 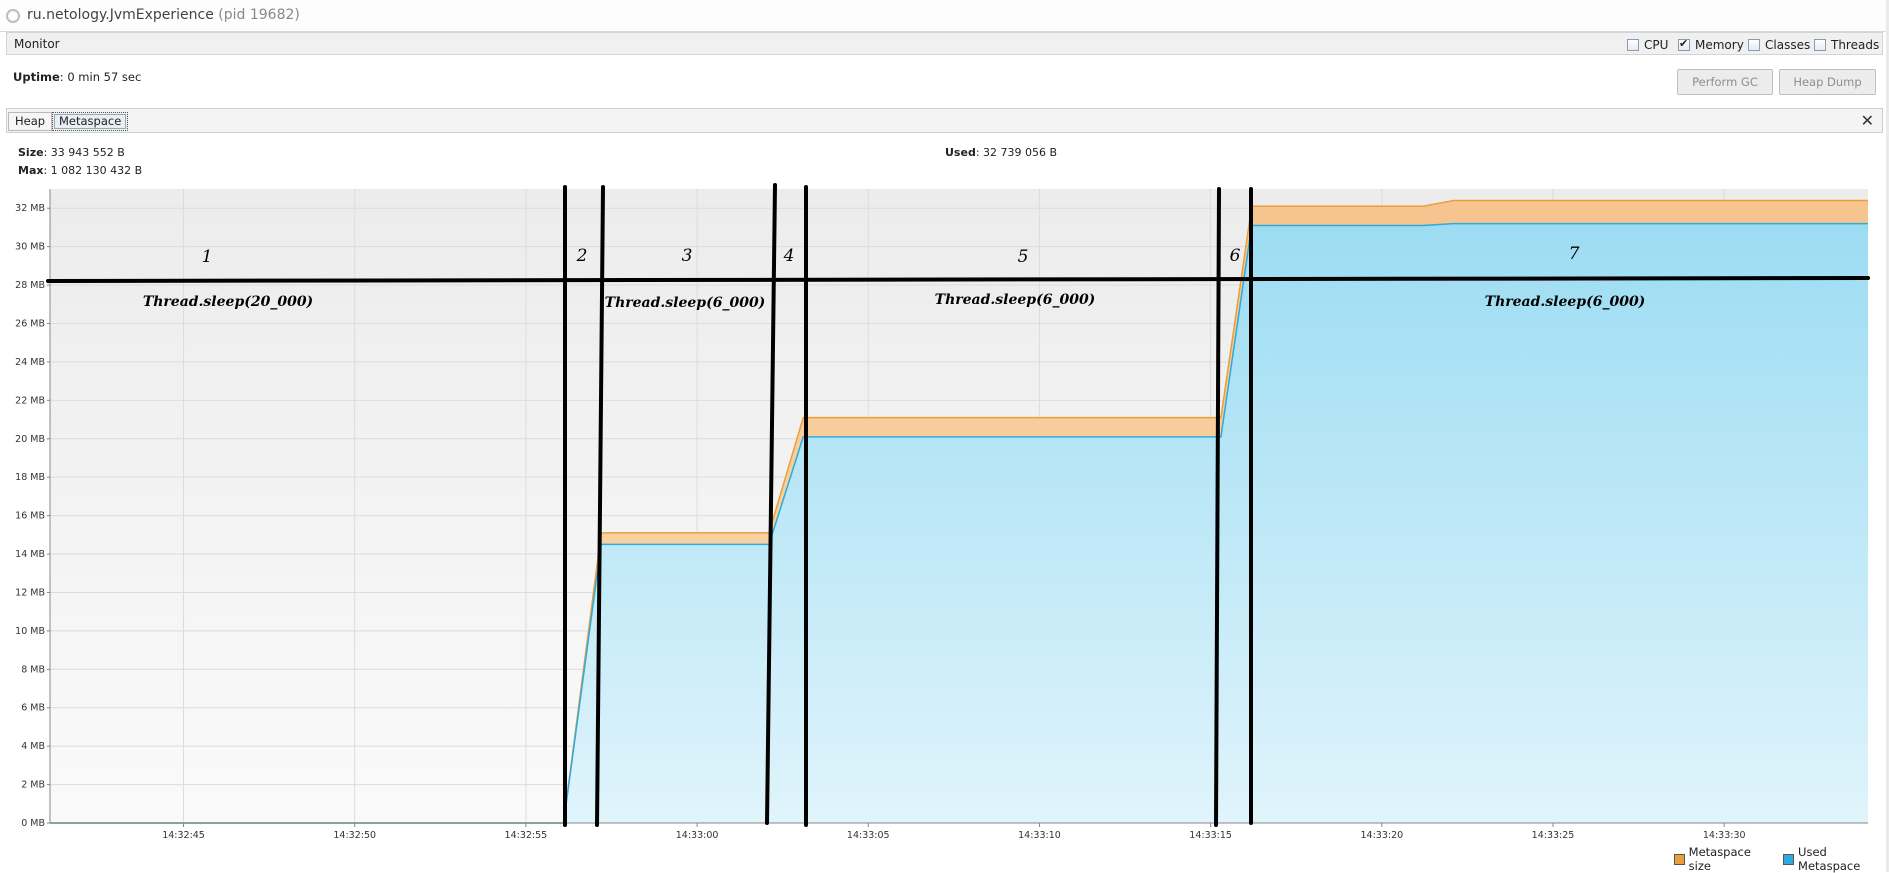 I want to click on phase-number-label: 2, so click(x=582, y=256).